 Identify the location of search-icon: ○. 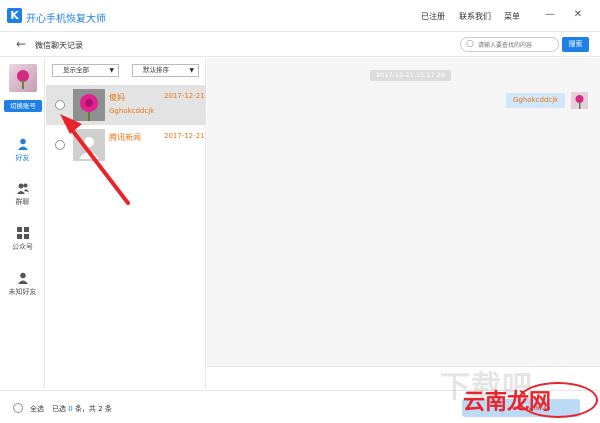
(470, 44).